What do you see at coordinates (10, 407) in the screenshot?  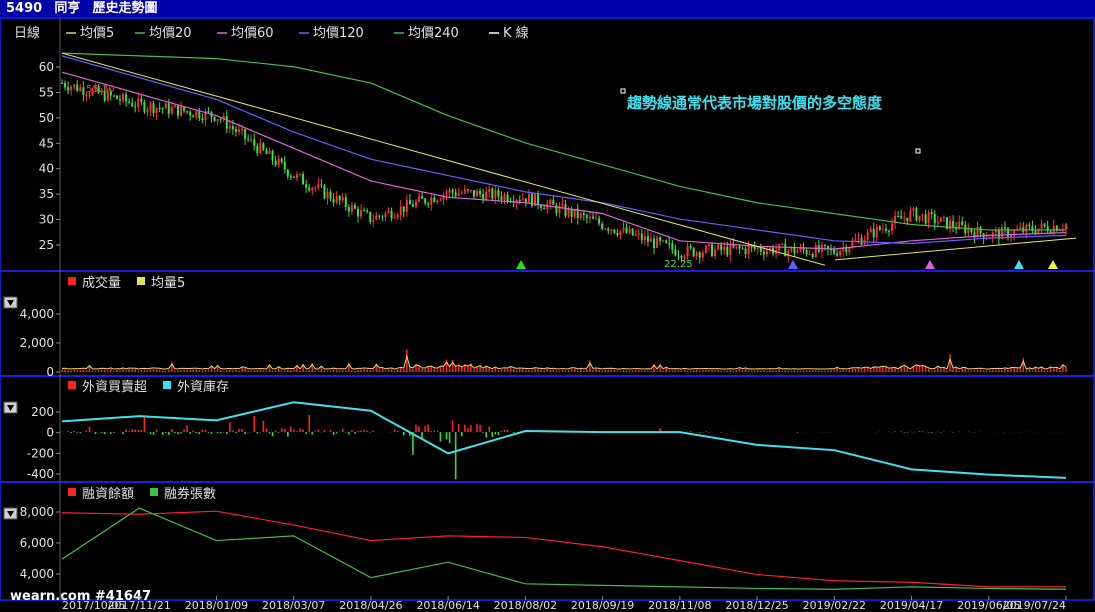 I see `foreign-toggle-button` at bounding box center [10, 407].